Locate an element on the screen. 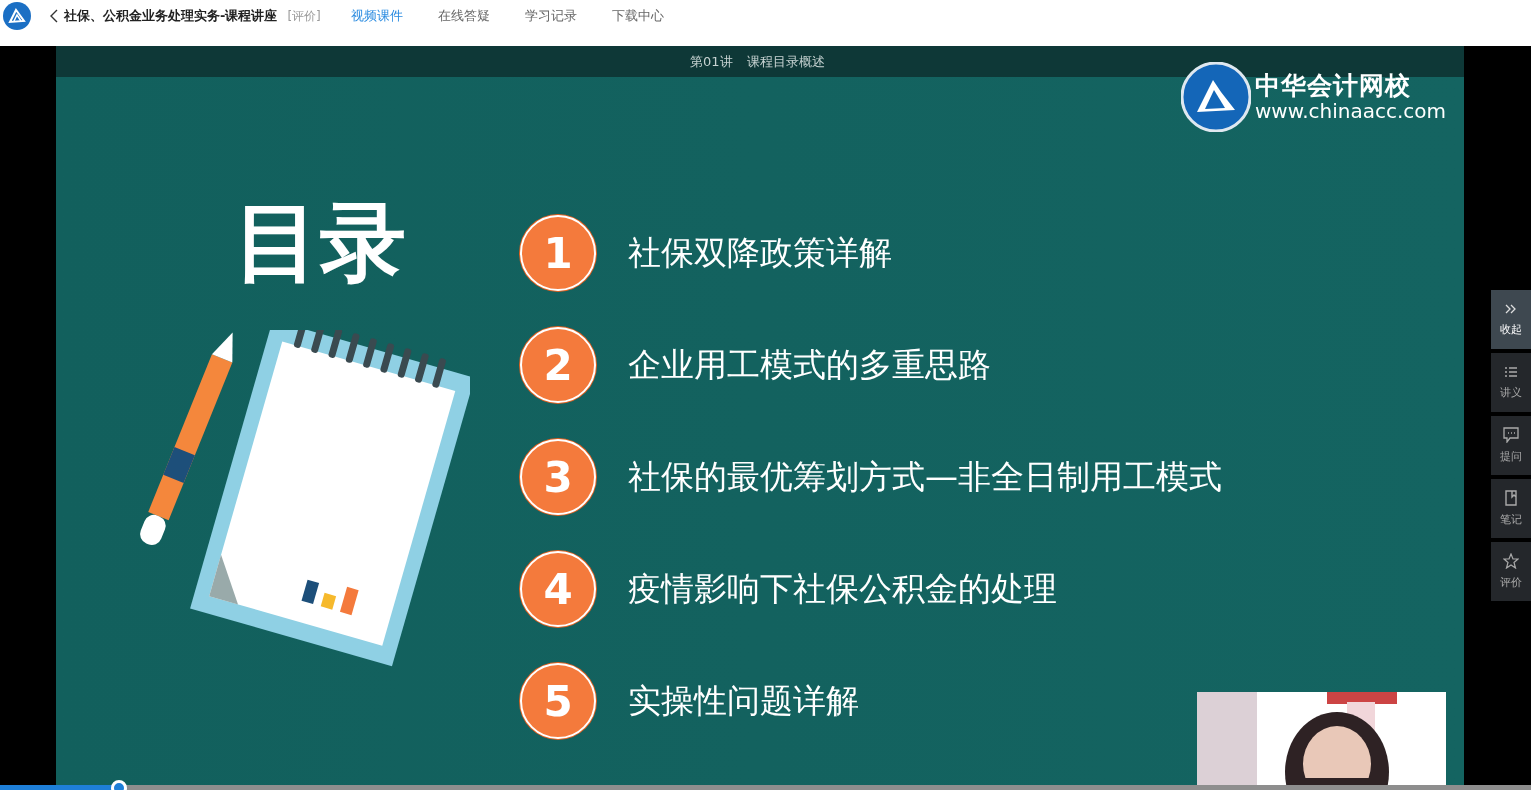  nav-tab: 学习记录 is located at coordinates (550, 16).